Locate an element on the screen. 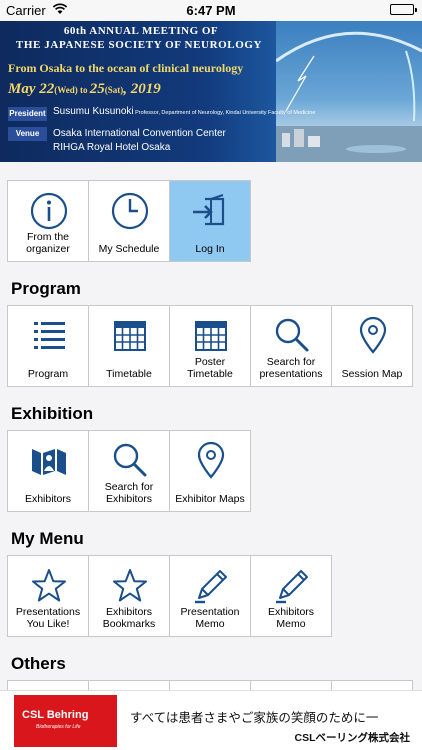  presentations-you-like-button: Presentations You Like! is located at coordinates (48, 596).